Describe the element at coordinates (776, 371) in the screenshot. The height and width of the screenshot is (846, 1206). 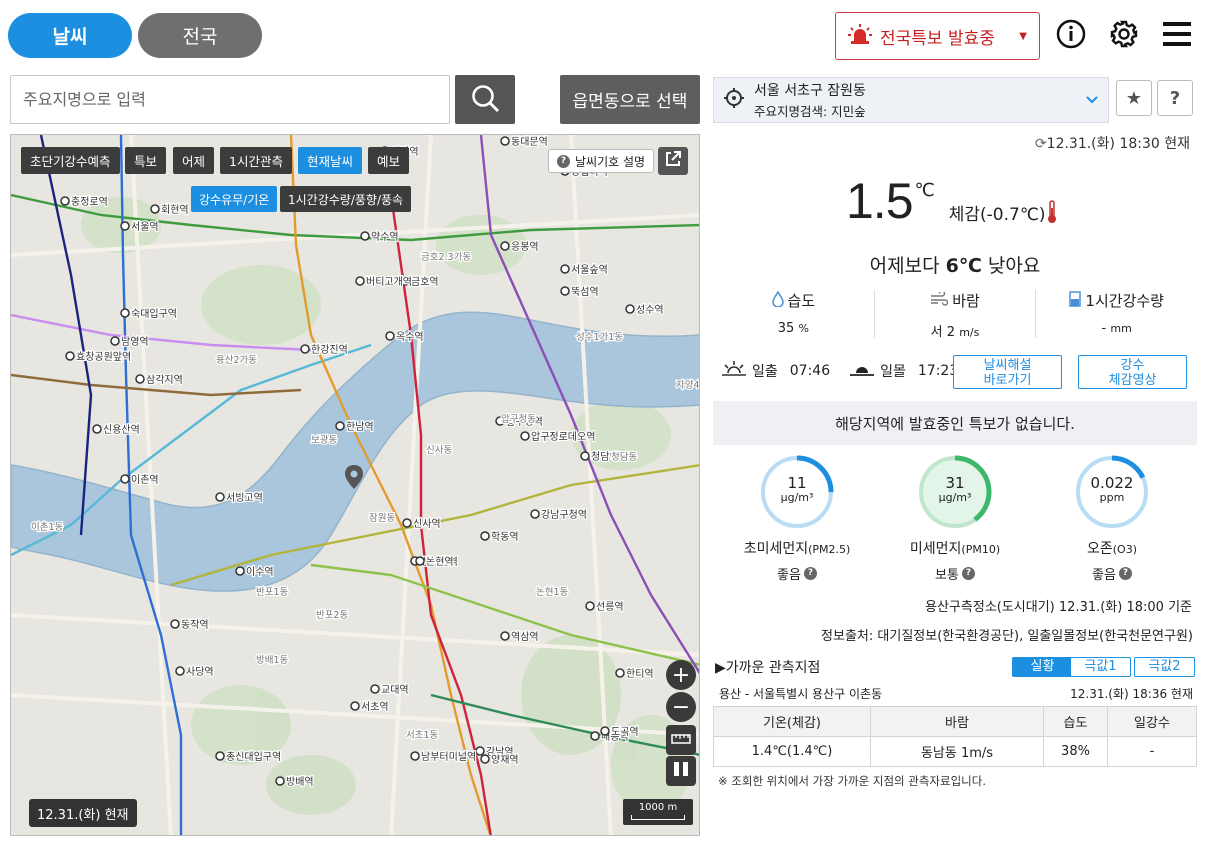
I see `sunrise: 일출 07:46` at that location.